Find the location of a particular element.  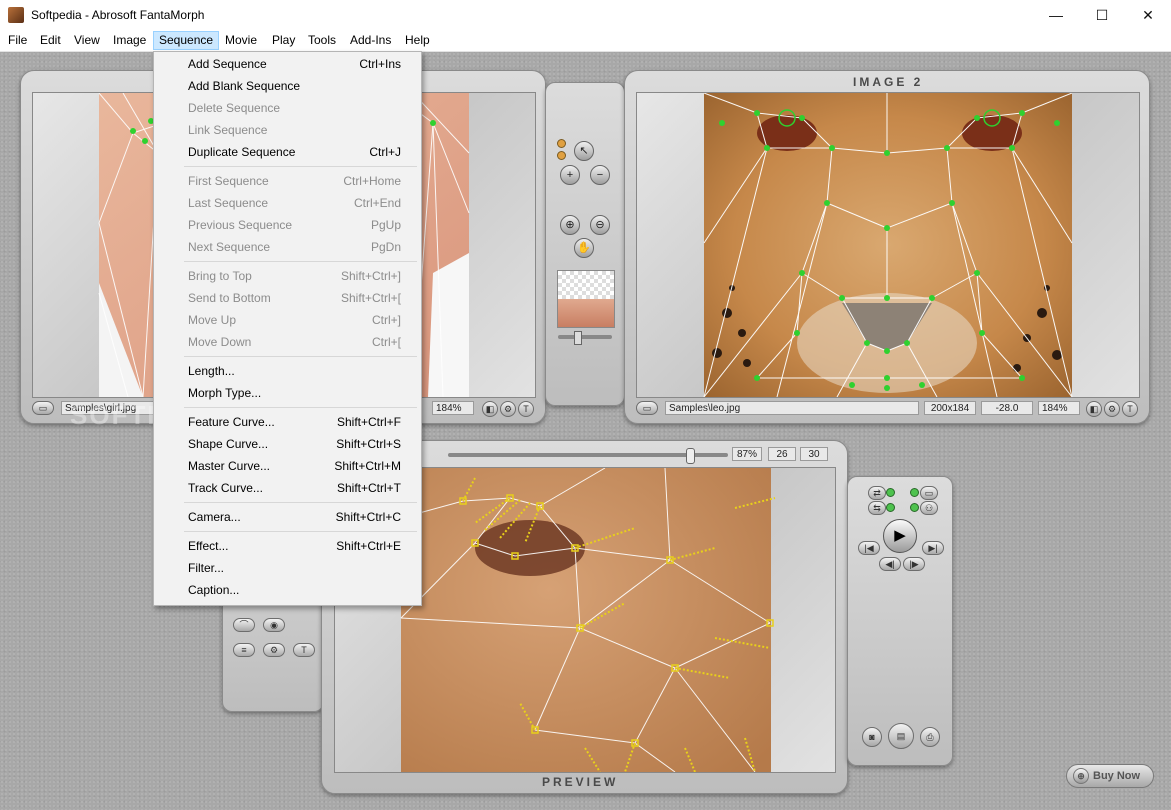

export-movie-icon: ▤ is located at coordinates (901, 736).